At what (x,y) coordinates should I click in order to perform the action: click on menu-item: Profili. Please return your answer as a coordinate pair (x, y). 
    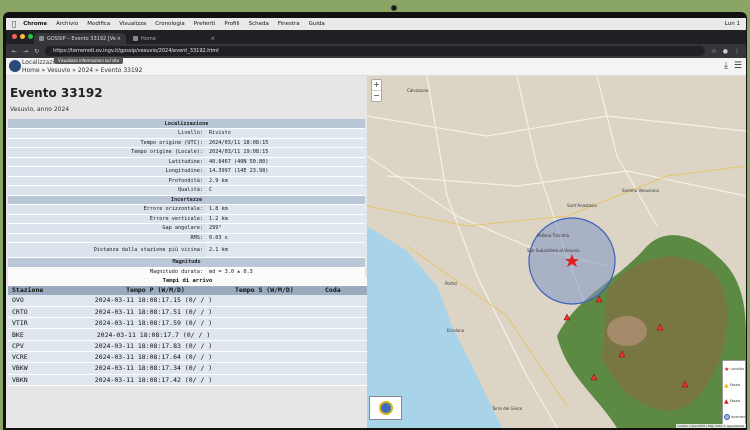
    Looking at the image, I should click on (231, 24).